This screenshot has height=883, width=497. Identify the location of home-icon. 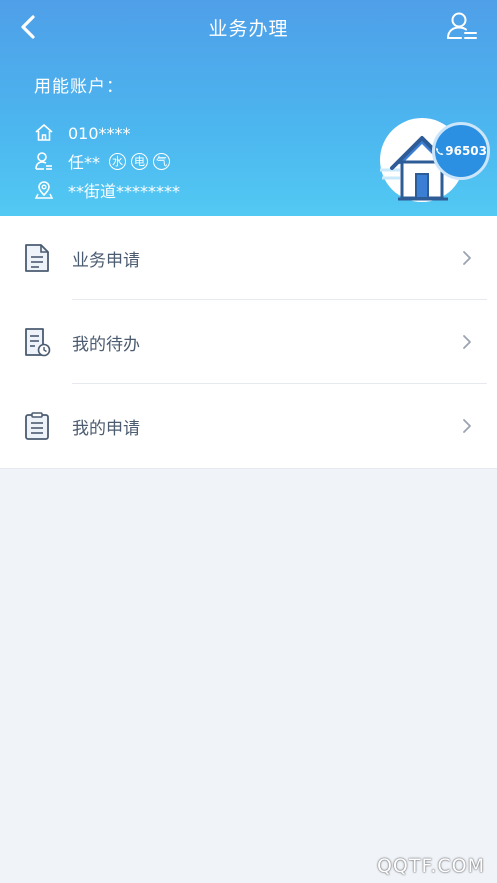
(44, 133).